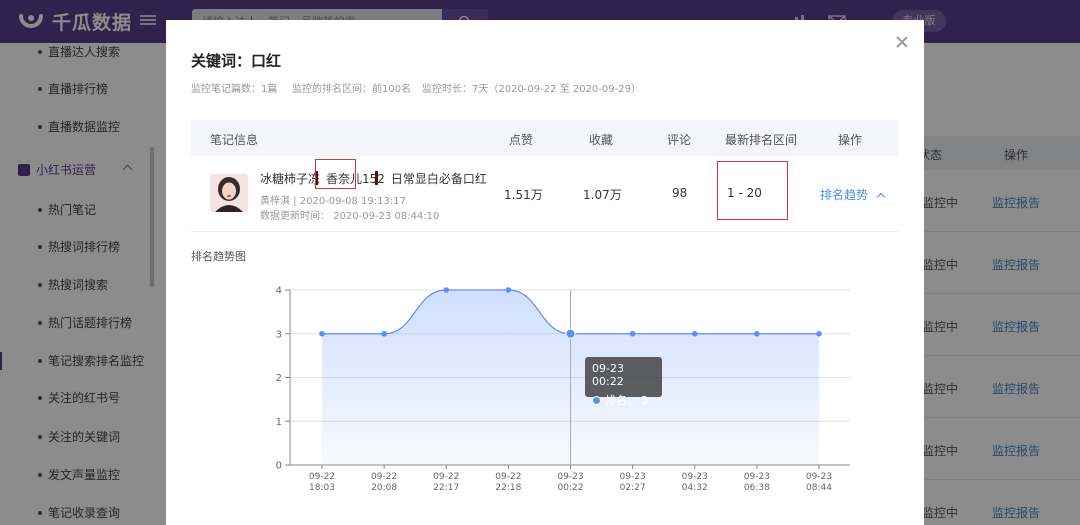  Describe the element at coordinates (602, 195) in the screenshot. I see `collects-value: 1.07万` at that location.